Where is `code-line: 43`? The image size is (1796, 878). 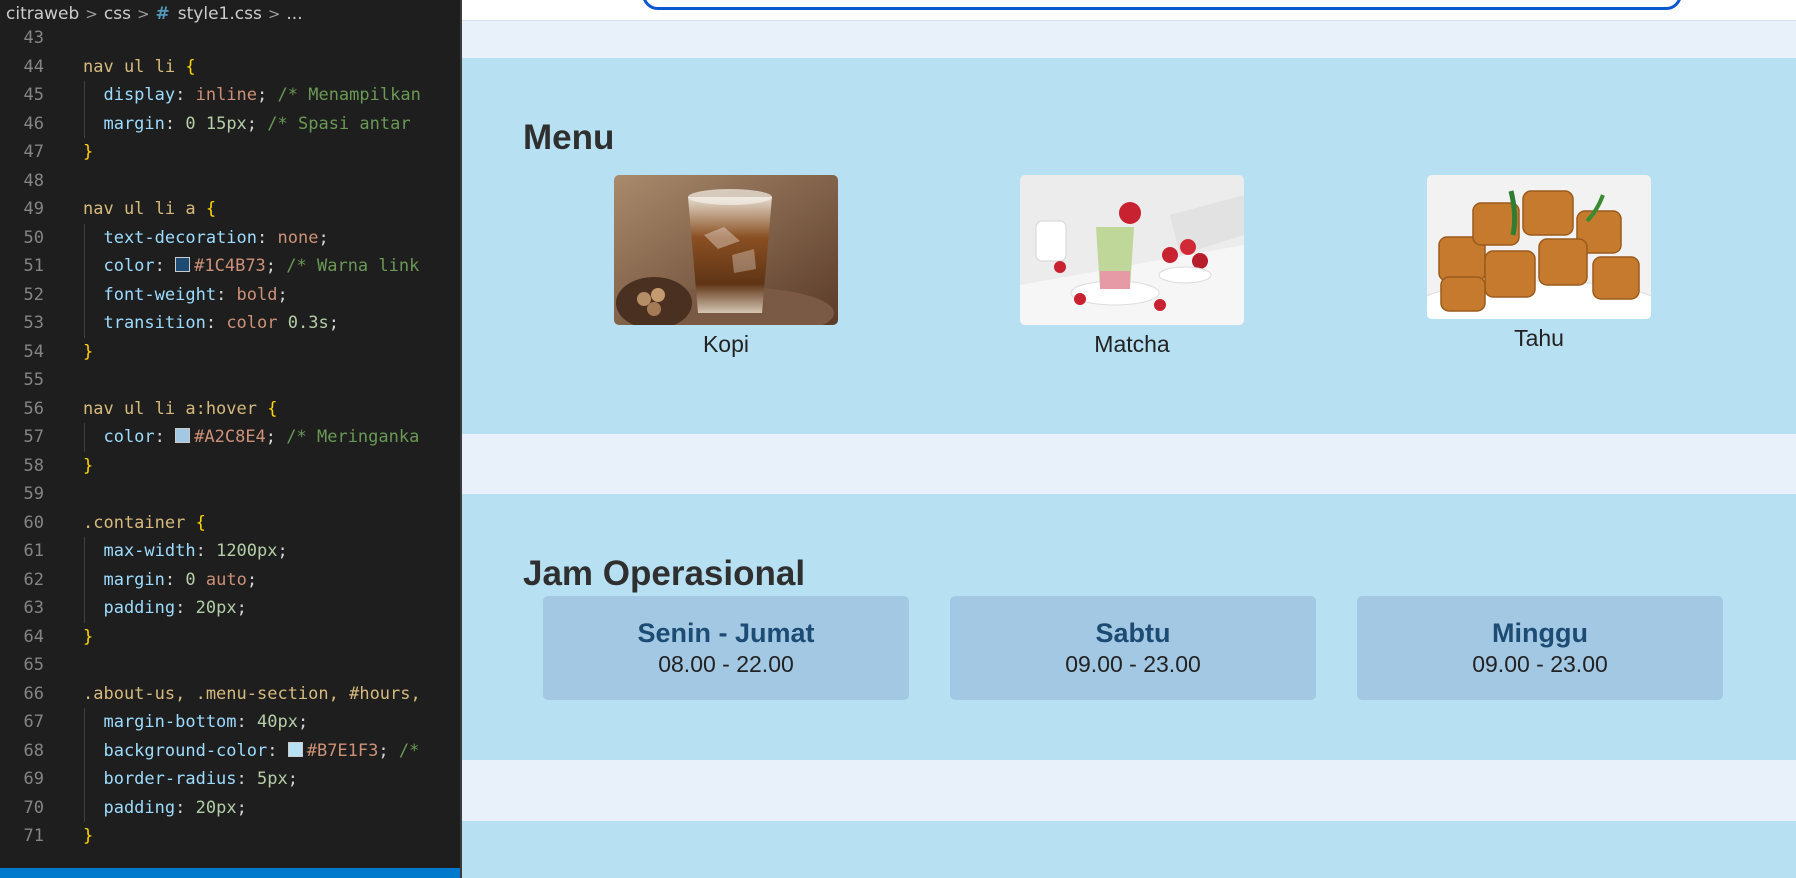
code-line: 43 is located at coordinates (230, 38).